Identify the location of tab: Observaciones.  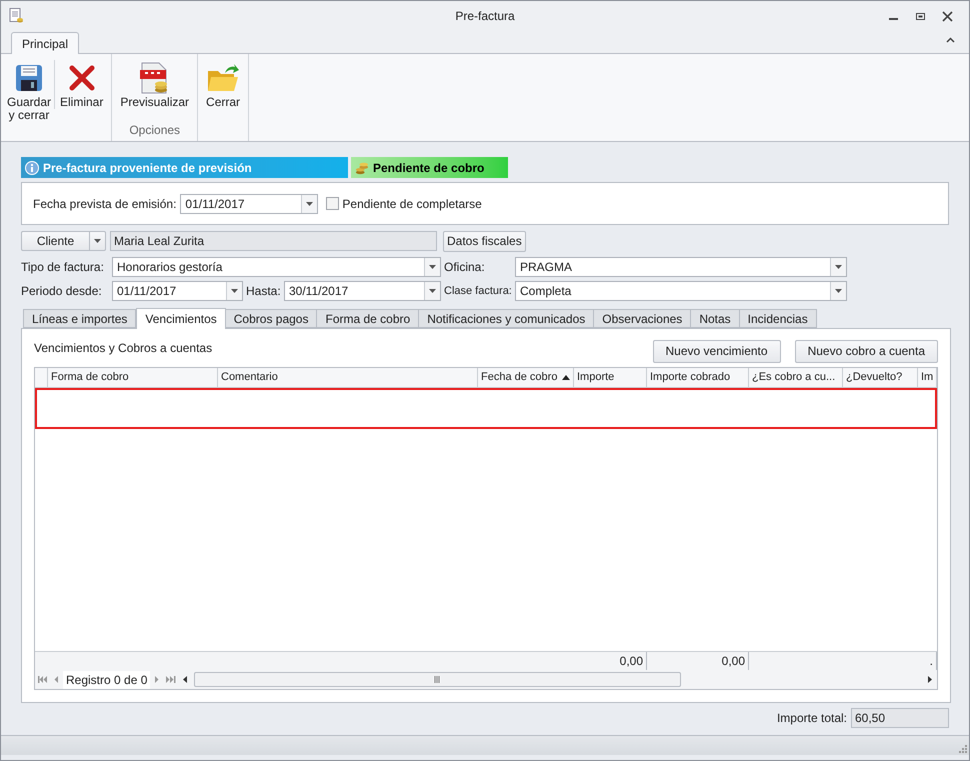
(643, 318).